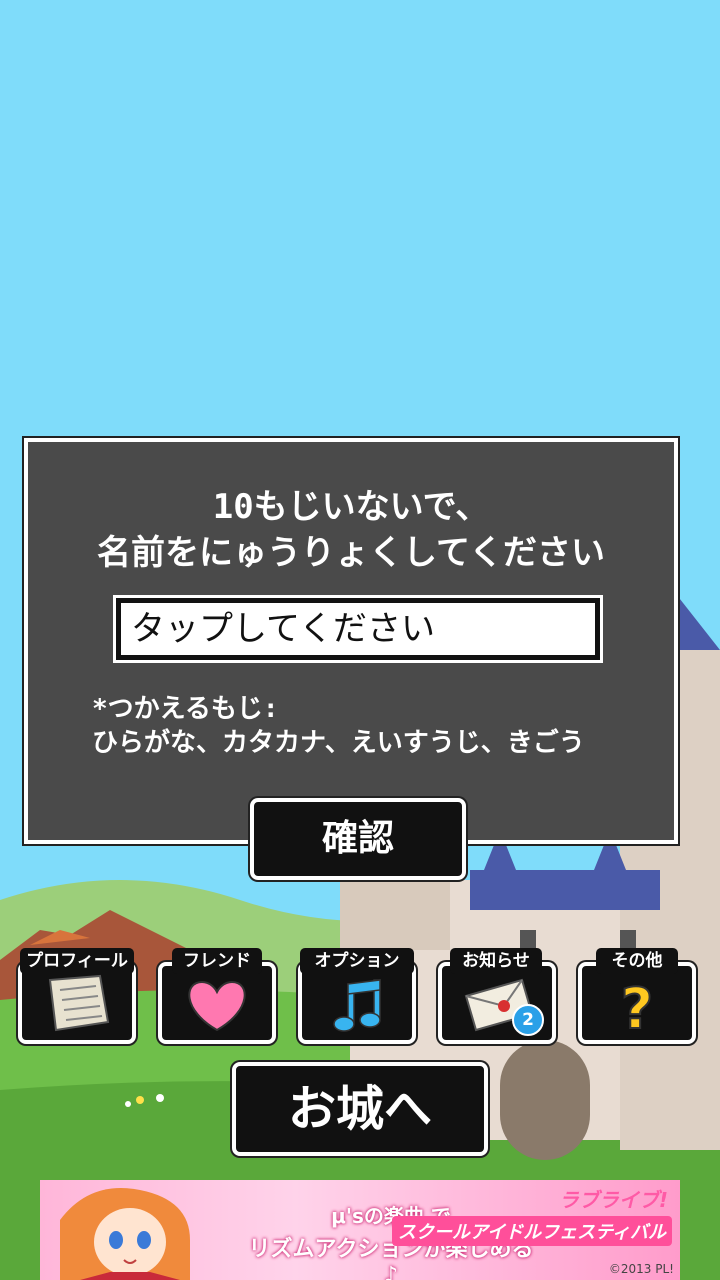 The width and height of the screenshot is (720, 1280). I want to click on question-mark-icon: ?, so click(637, 1008).